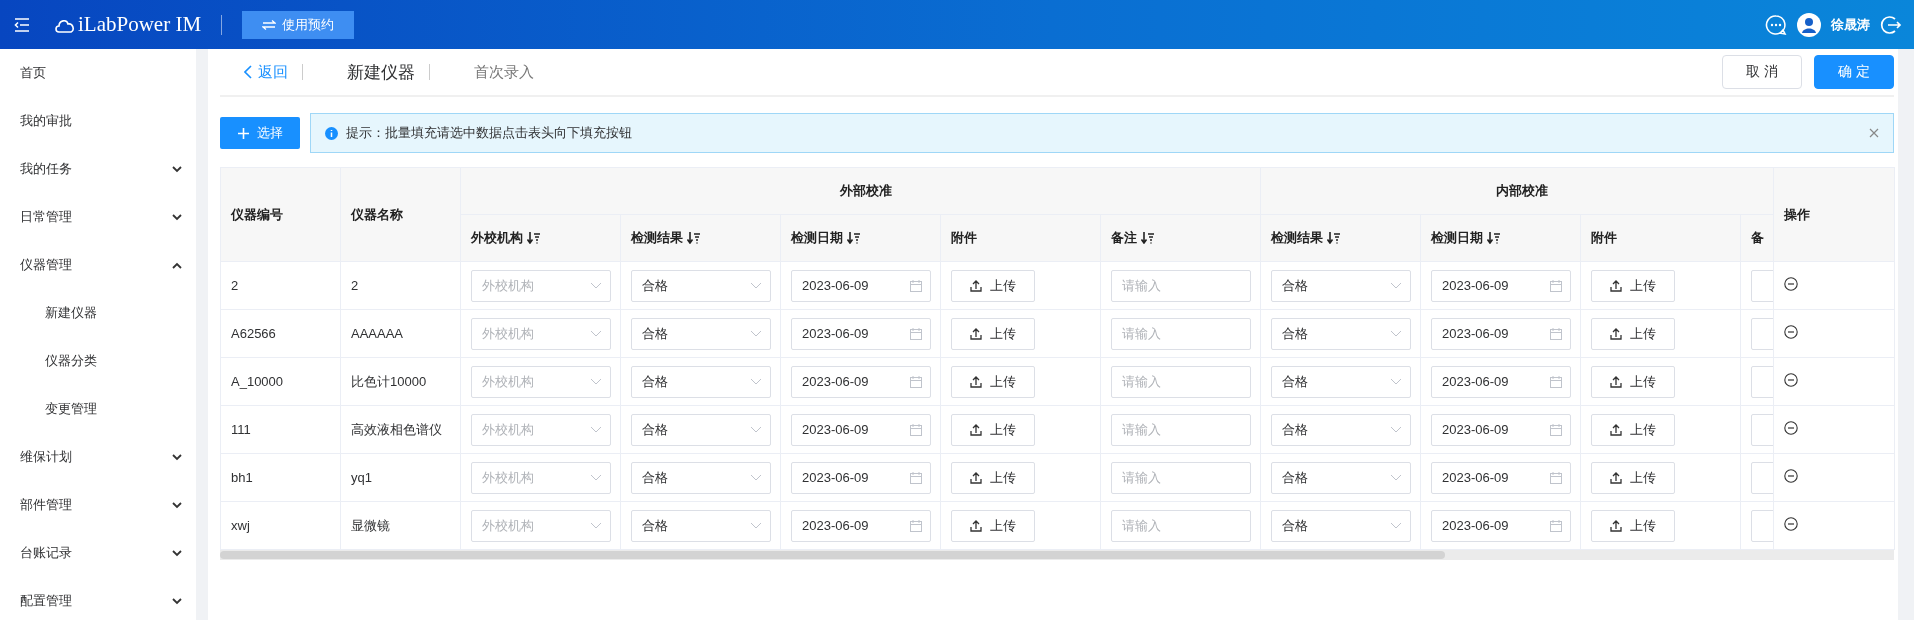 Image resolution: width=1914 pixels, height=620 pixels. What do you see at coordinates (98, 265) in the screenshot?
I see `sidebar-item: 仪器管理` at bounding box center [98, 265].